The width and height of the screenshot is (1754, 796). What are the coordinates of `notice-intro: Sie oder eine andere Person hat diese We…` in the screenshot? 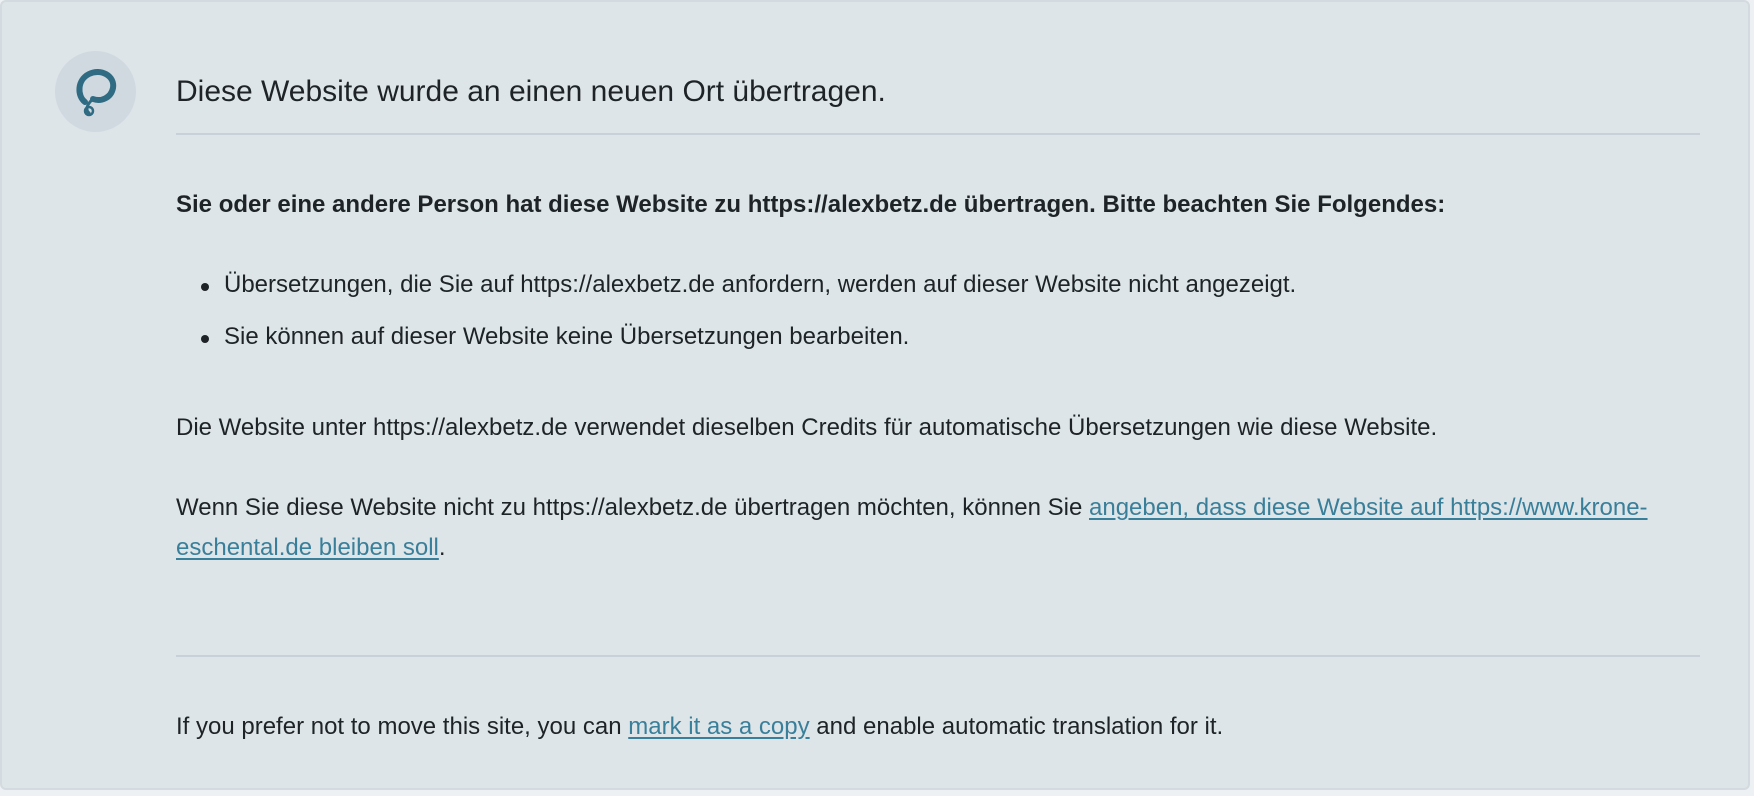 It's located at (811, 204).